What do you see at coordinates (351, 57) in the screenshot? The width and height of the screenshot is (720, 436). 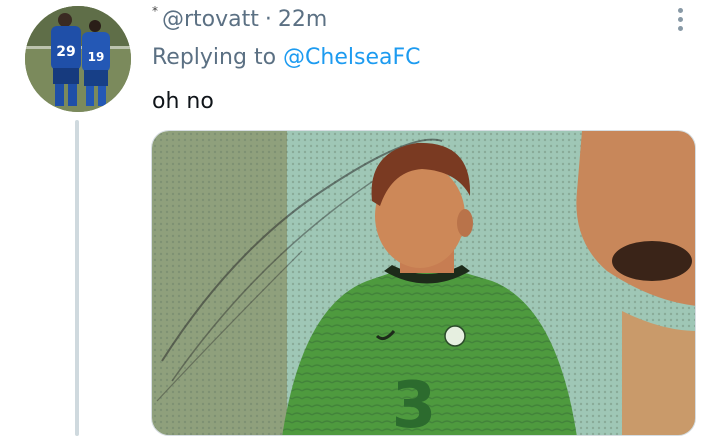 I see `replying-to-handle: @ChelseaFC` at bounding box center [351, 57].